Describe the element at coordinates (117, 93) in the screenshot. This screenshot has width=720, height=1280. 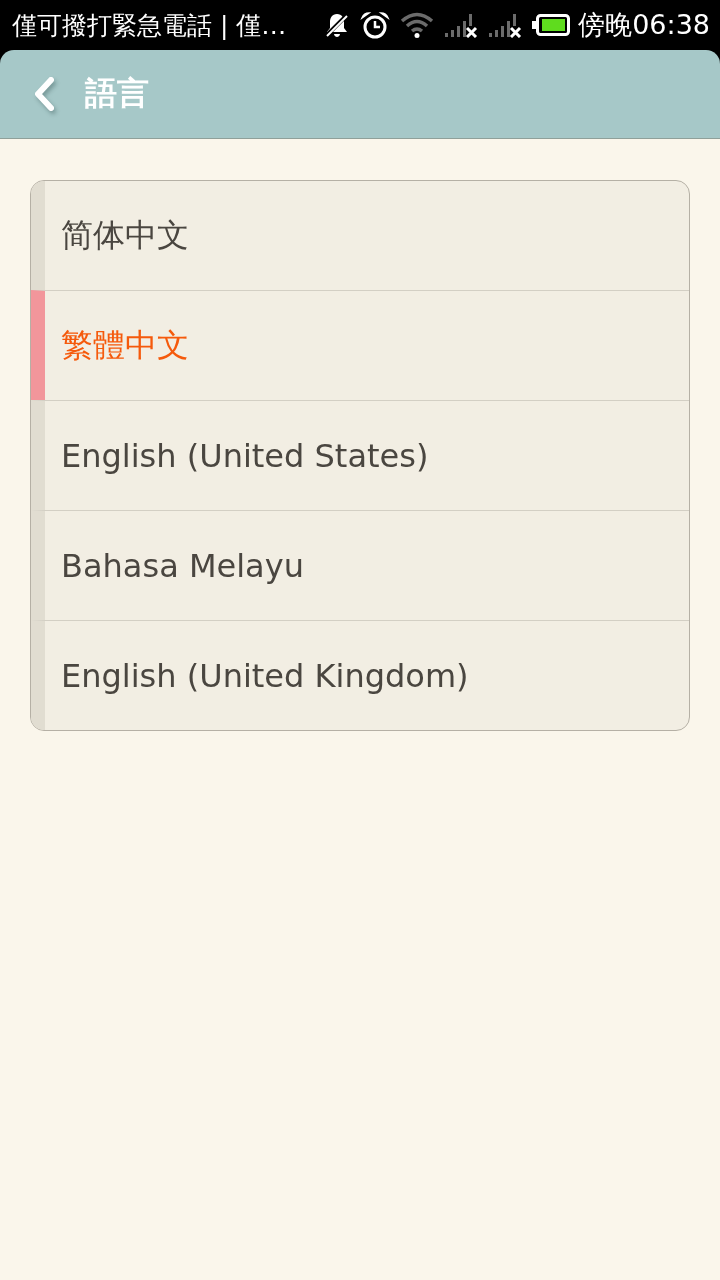
I see `page-title: 語言` at that location.